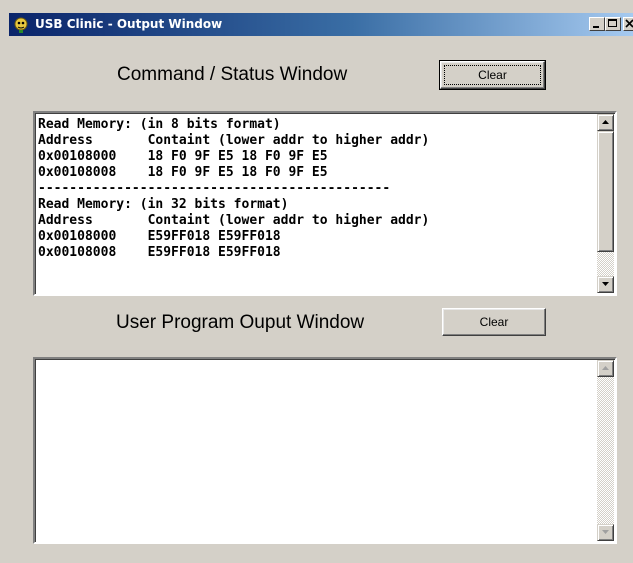 Image resolution: width=633 pixels, height=563 pixels. What do you see at coordinates (183, 156) in the screenshot?
I see `output-line: 0x00108000 18 F0 9F E5 18 F0 9F E5` at bounding box center [183, 156].